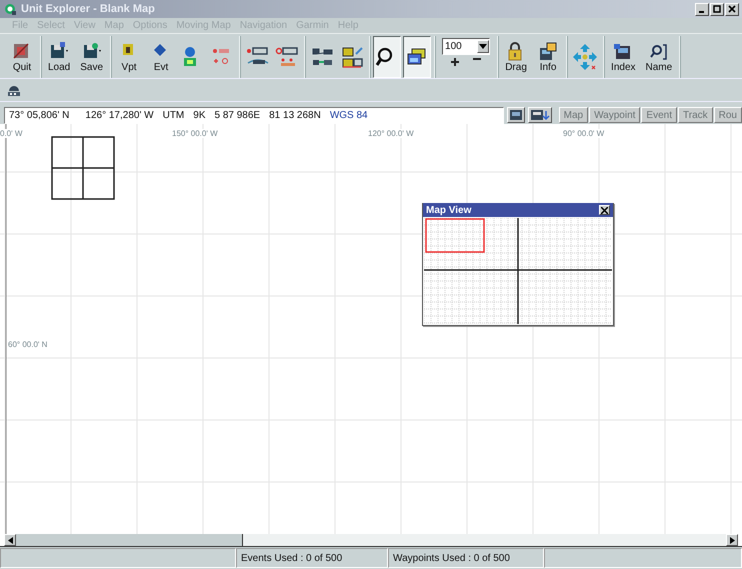 The width and height of the screenshot is (742, 569). I want to click on toolbar-button: Quit, so click(22, 57).